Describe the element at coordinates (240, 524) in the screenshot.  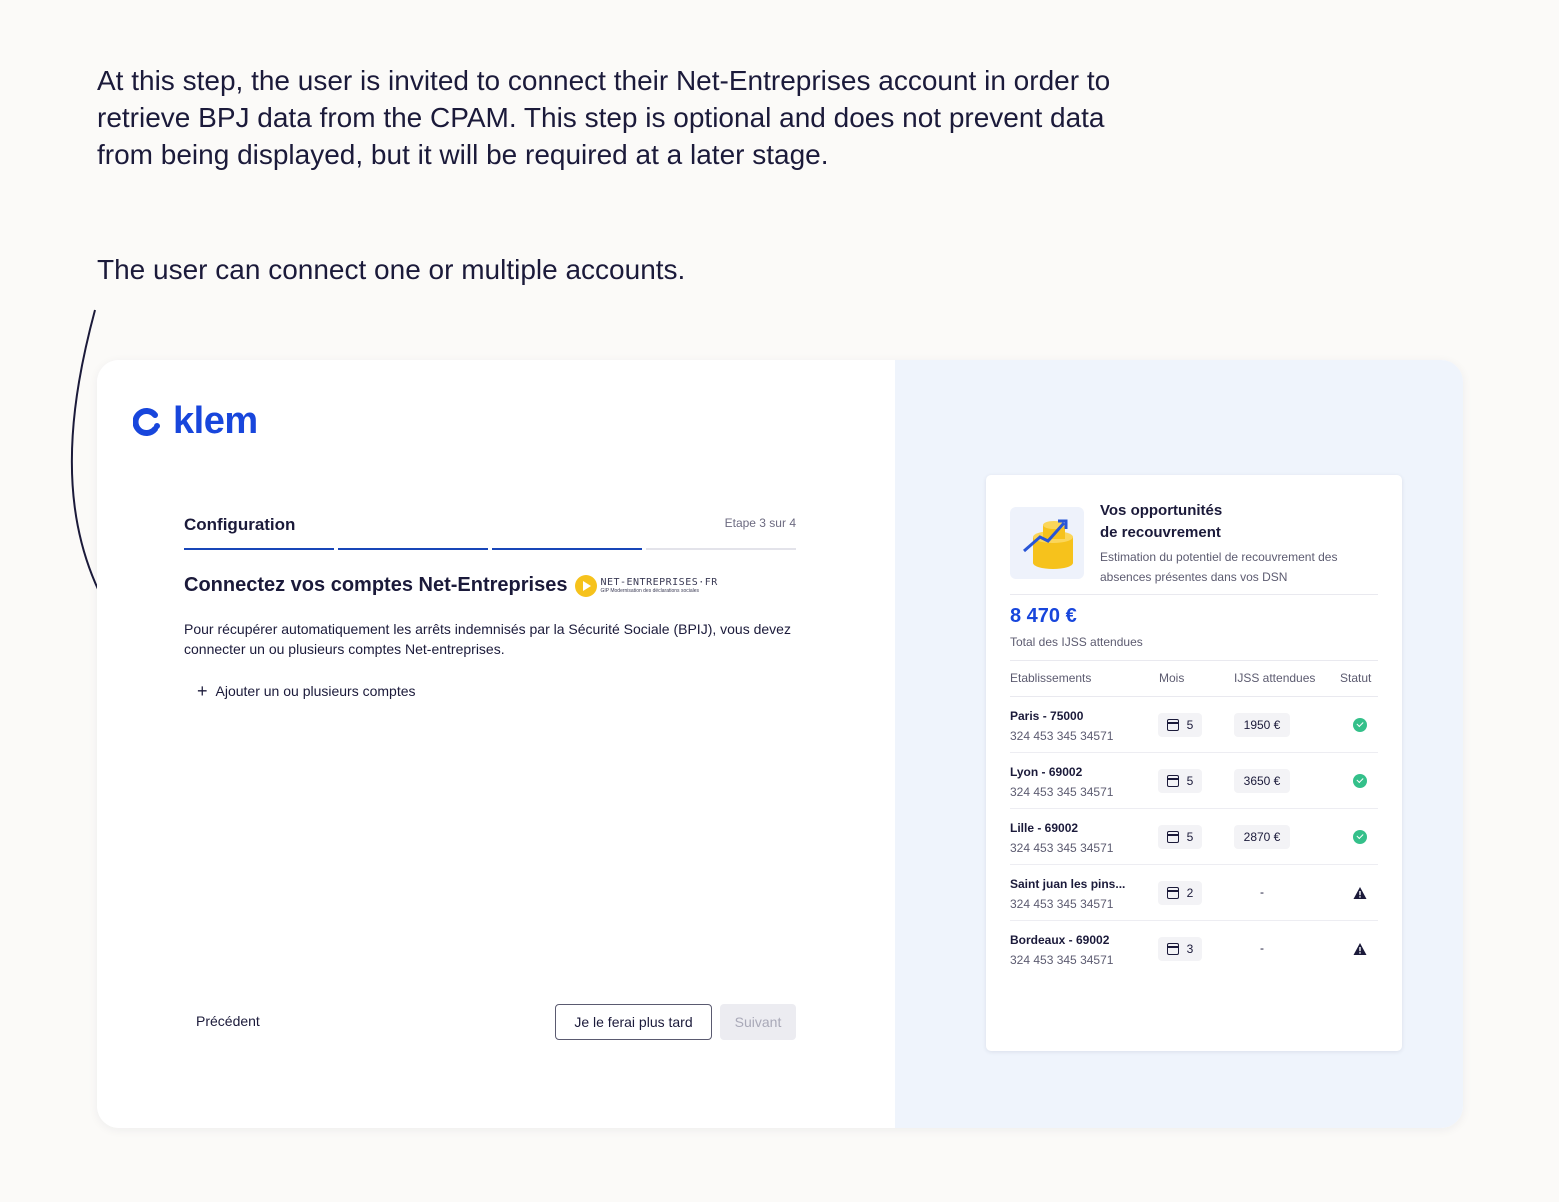
I see `step-title: Configuration` at that location.